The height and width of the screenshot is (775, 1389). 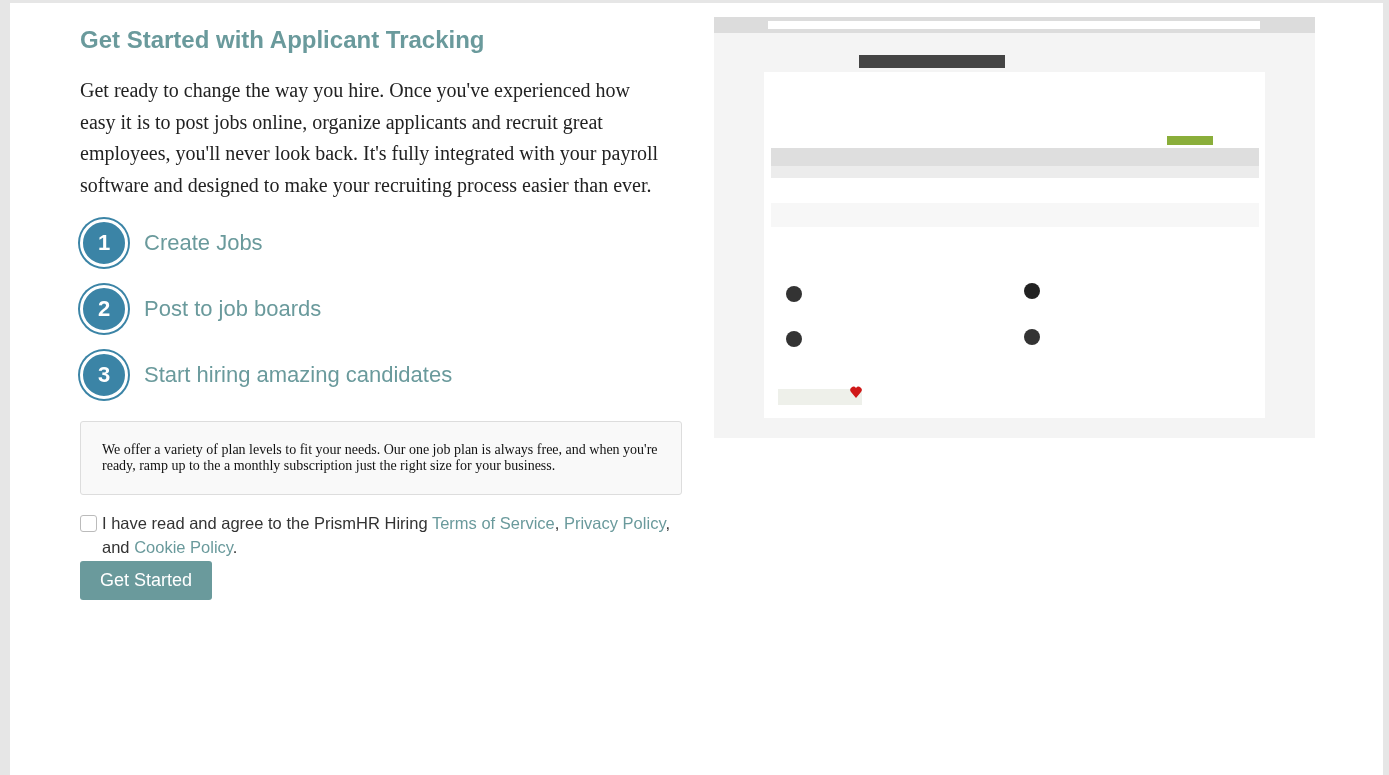 What do you see at coordinates (283, 40) in the screenshot?
I see `page-title: Get Started with Applicant Tracking` at bounding box center [283, 40].